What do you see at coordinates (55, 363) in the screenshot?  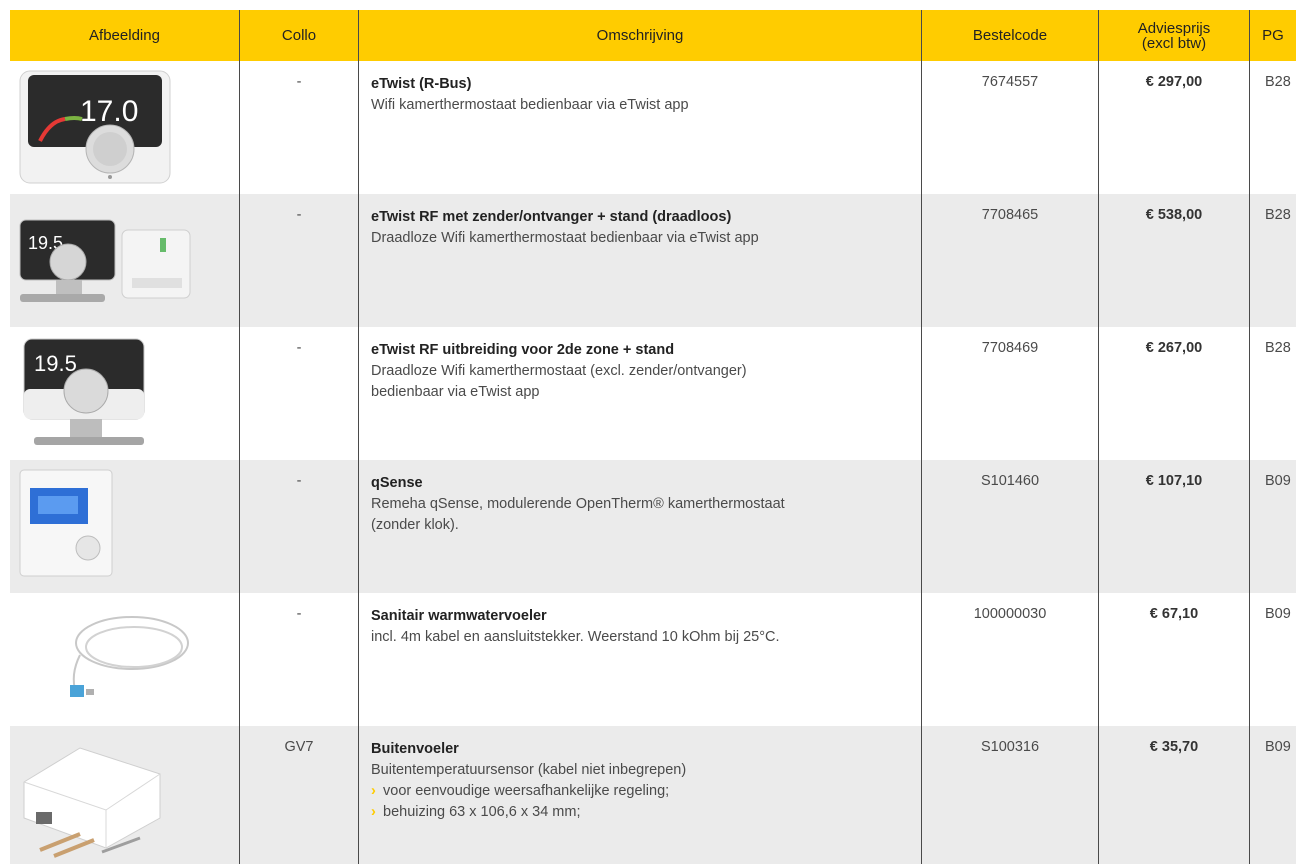 I see `thermostat-display-text: 19.5` at bounding box center [55, 363].